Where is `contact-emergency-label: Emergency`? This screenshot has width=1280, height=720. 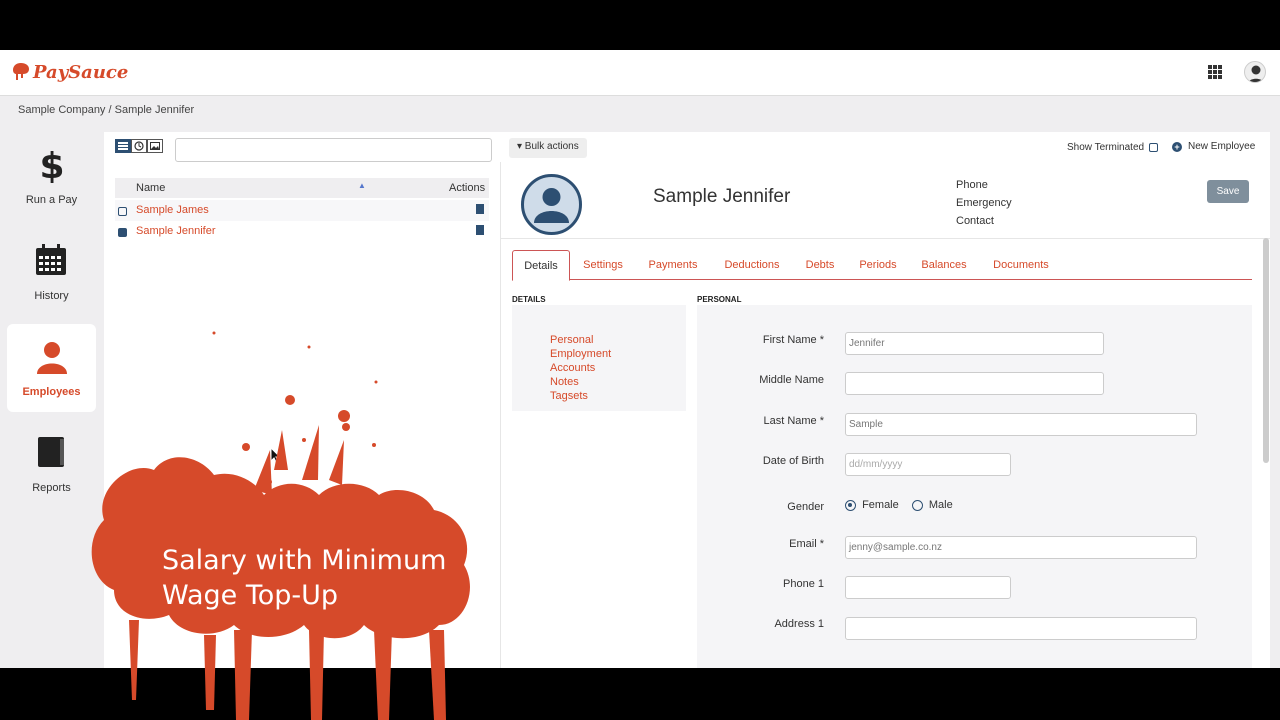 contact-emergency-label: Emergency is located at coordinates (984, 203).